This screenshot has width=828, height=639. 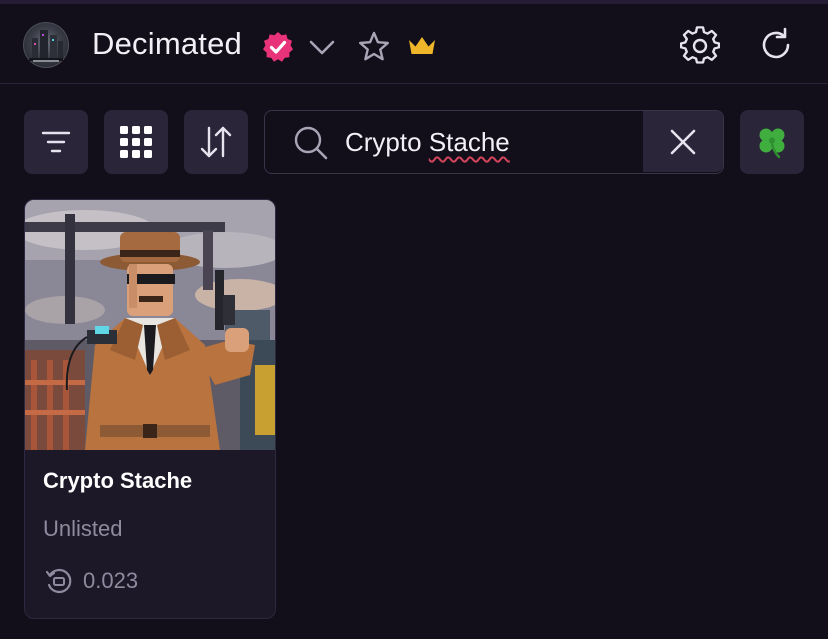 I want to click on search-icon, so click(x=311, y=143).